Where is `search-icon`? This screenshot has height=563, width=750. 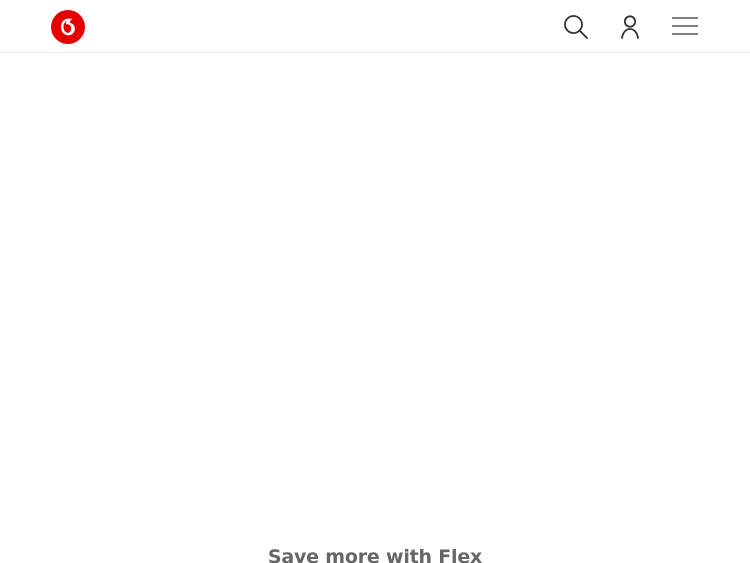
search-icon is located at coordinates (576, 27).